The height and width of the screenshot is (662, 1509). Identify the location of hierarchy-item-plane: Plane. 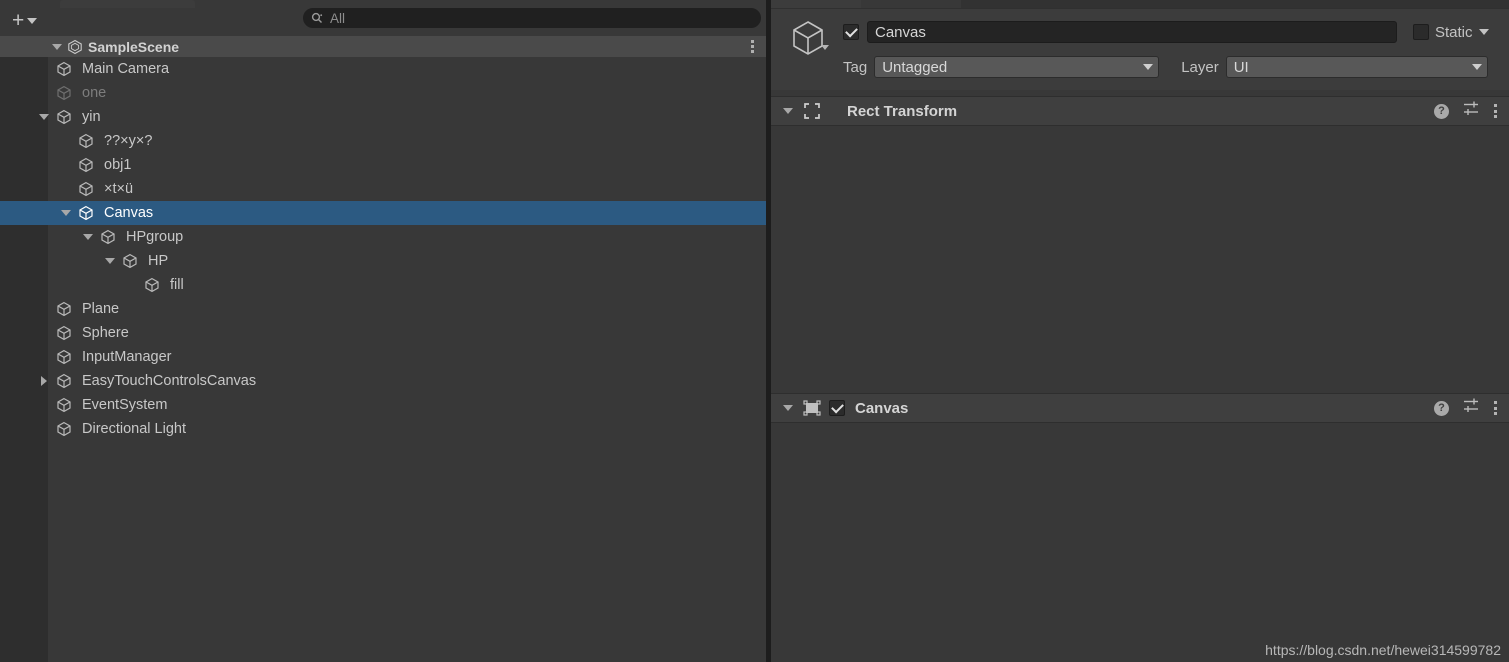
(383, 309).